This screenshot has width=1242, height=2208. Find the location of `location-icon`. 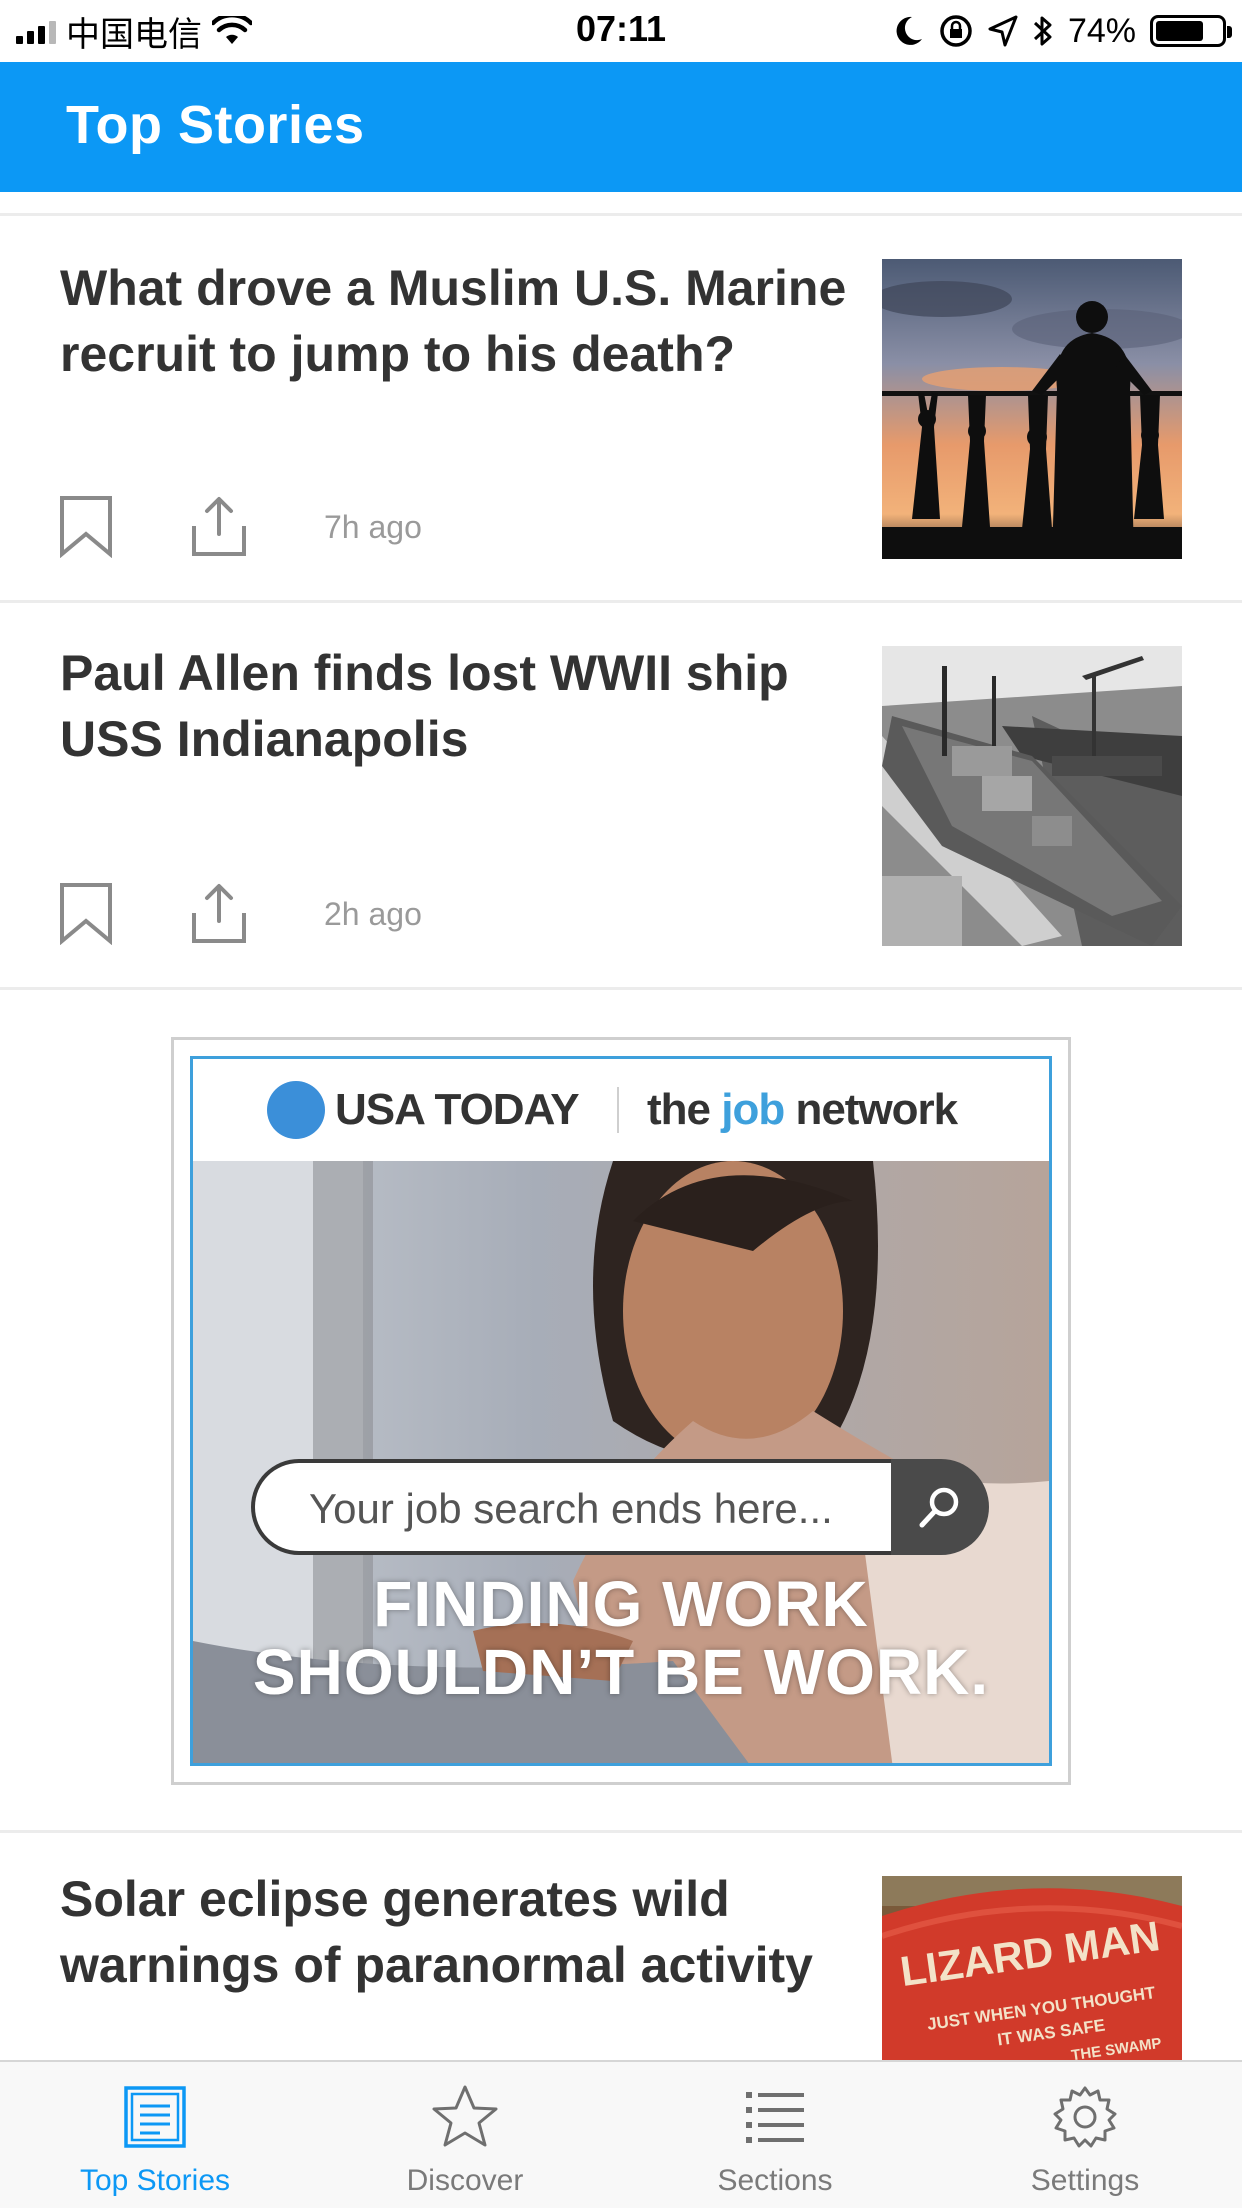

location-icon is located at coordinates (1003, 31).